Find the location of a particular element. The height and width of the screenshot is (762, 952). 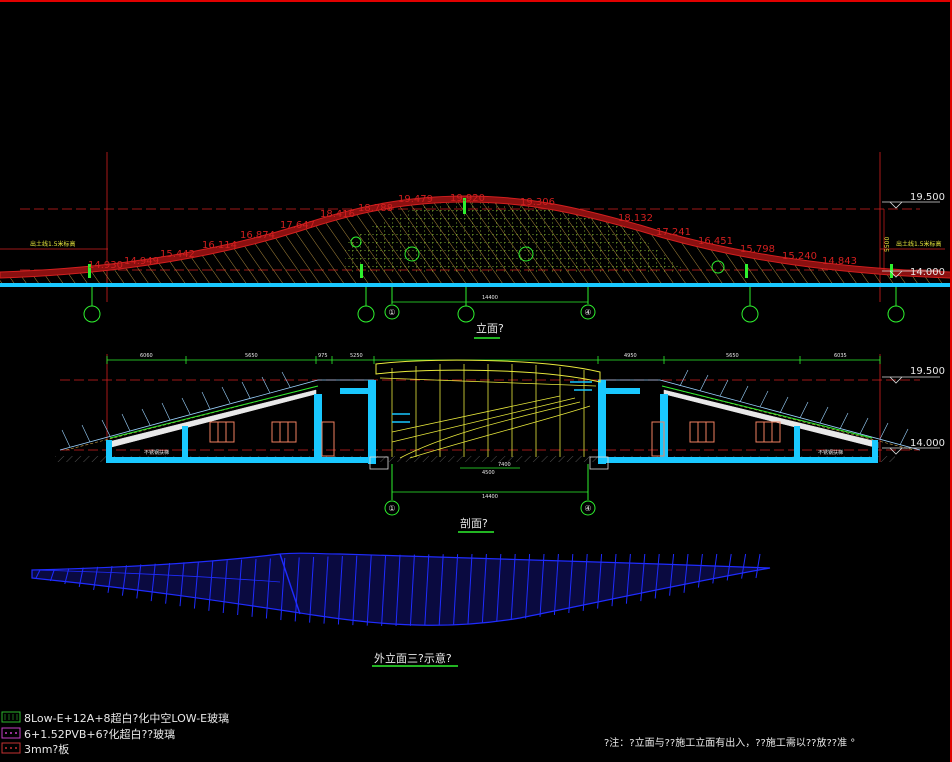

facade-schematic is located at coordinates (401, 609).